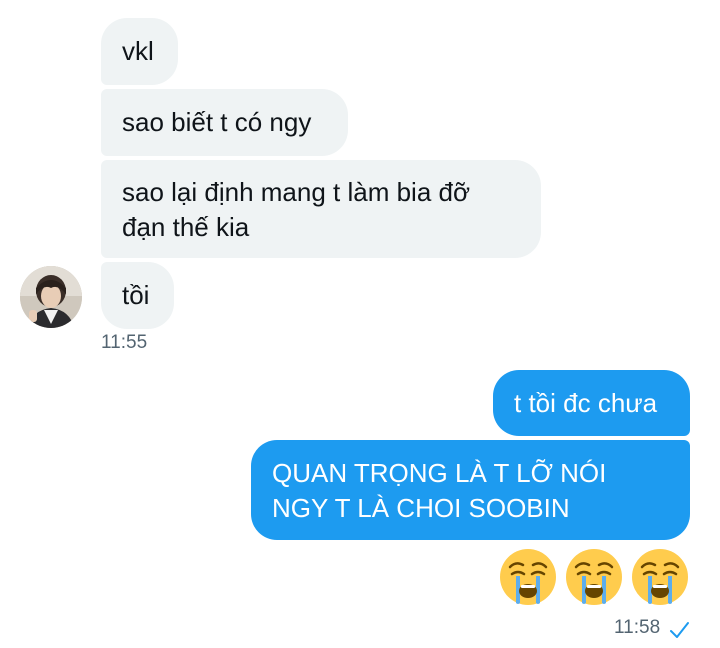 The height and width of the screenshot is (648, 720). I want to click on message-text-line: NGY T LÀ CHOI SOOBIN, so click(421, 508).